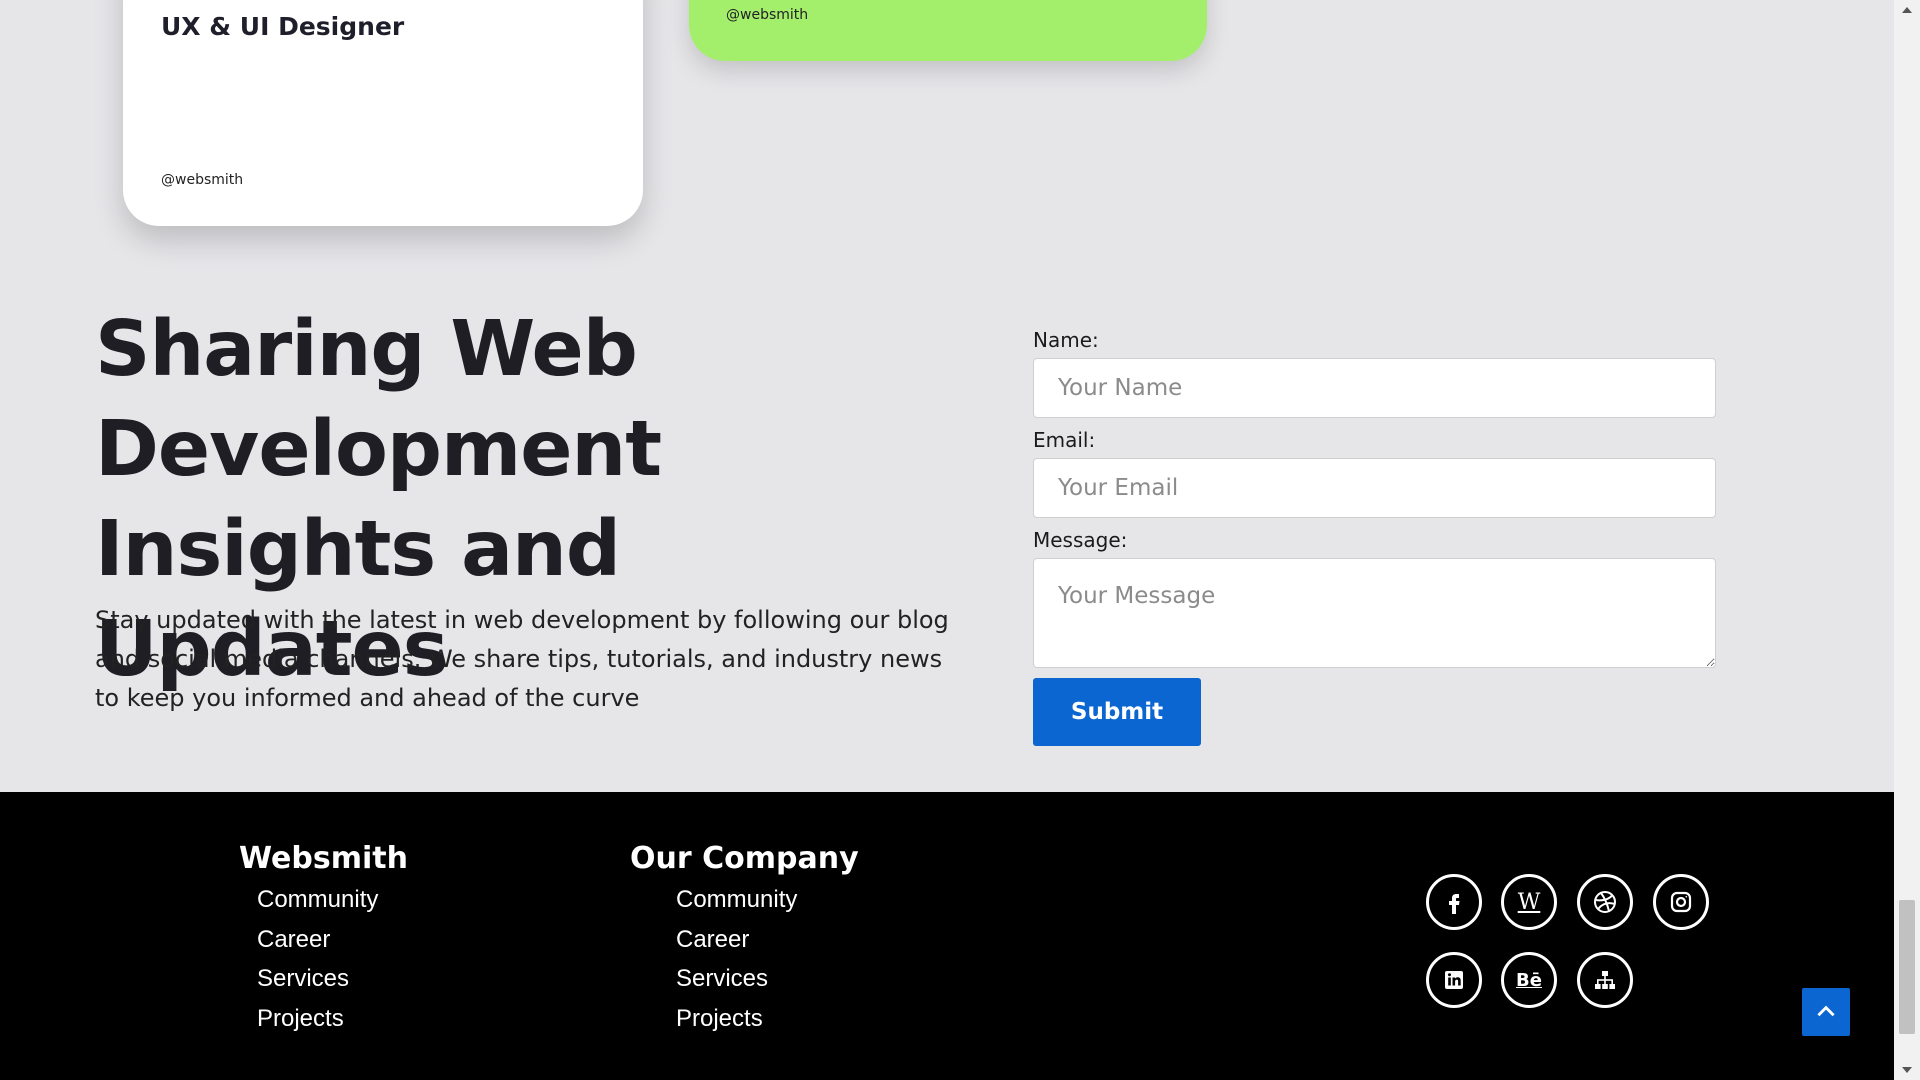 This screenshot has width=1920, height=1080. Describe the element at coordinates (323, 858) in the screenshot. I see `footer-column-title: Websmith` at that location.